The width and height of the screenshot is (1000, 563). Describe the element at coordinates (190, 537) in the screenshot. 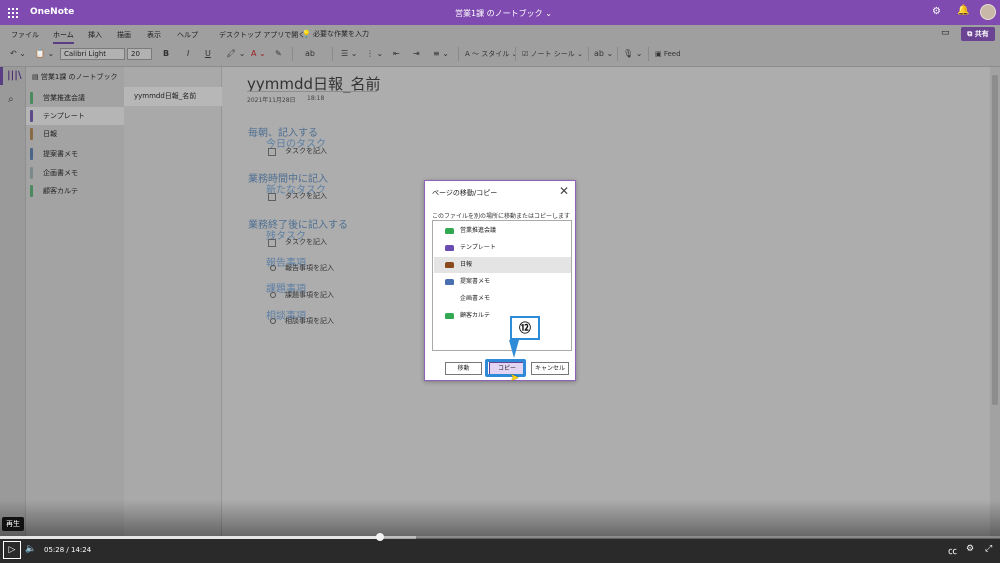

I see `progress-fill` at that location.